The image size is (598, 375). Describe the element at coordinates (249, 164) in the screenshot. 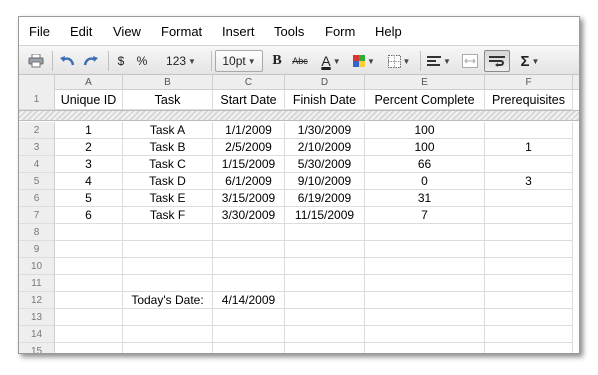

I see `table-cell: 1/15/2009` at that location.